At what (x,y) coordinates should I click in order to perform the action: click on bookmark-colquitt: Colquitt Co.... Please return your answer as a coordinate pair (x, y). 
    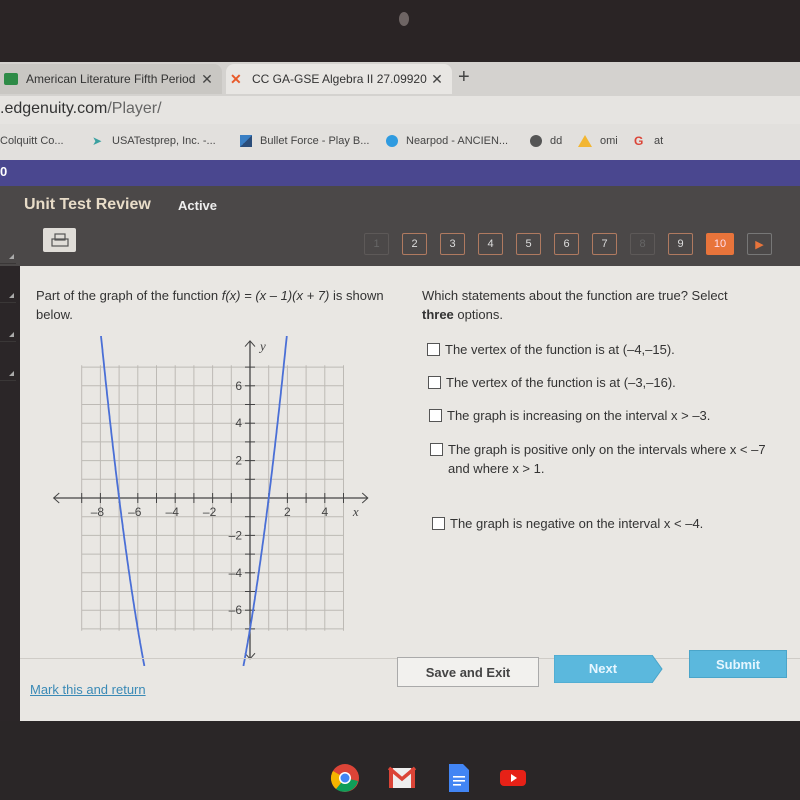
    Looking at the image, I should click on (32, 141).